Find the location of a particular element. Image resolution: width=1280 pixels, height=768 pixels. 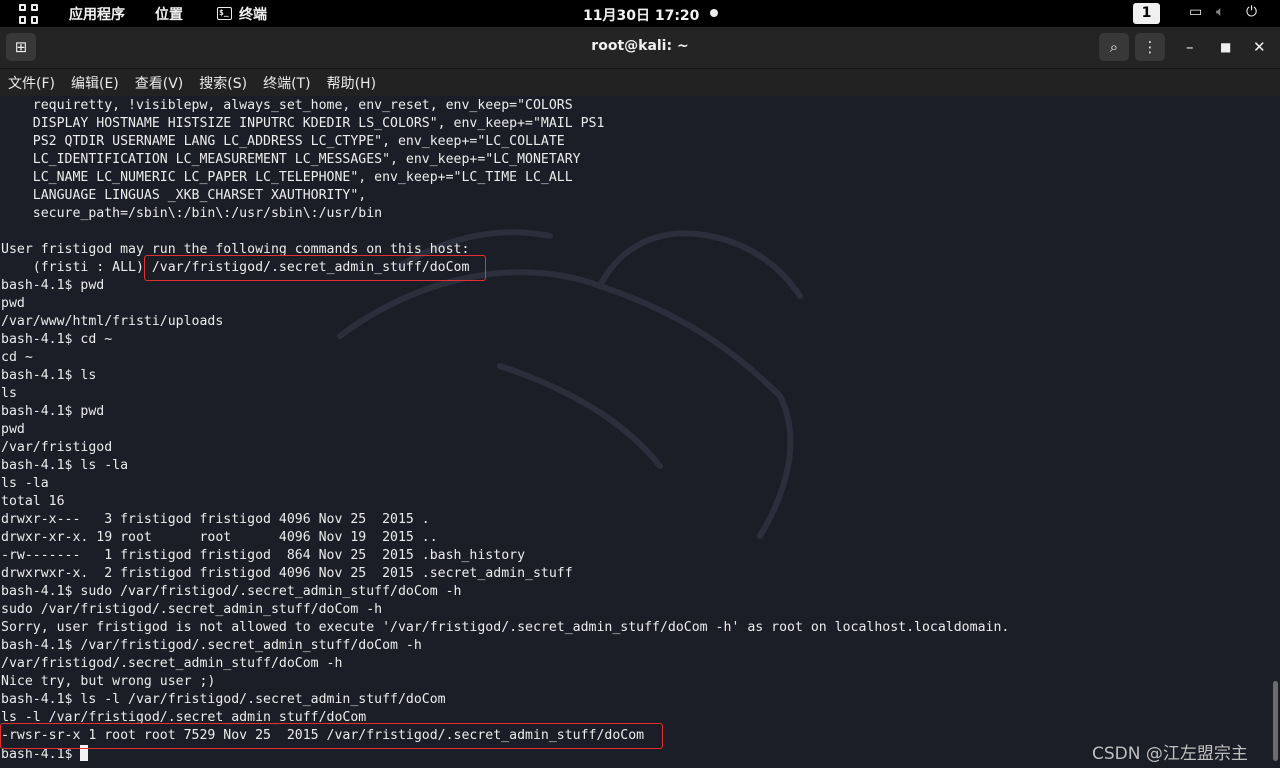

terminal-line: /var/www/html/fristi/uploads is located at coordinates (112, 321).